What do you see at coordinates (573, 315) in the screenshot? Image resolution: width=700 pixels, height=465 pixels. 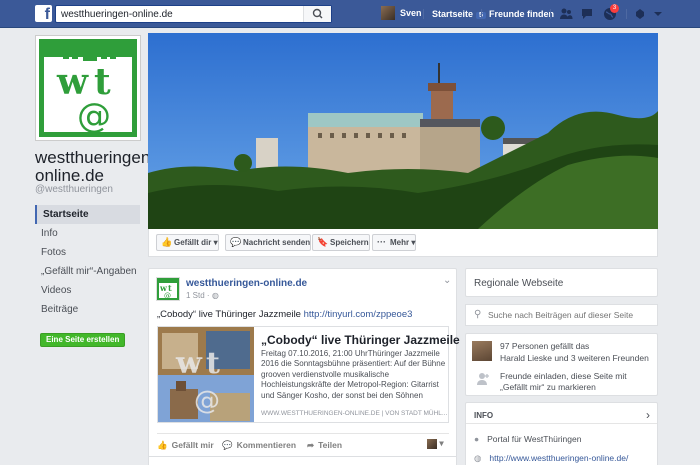 I see `page-post-search-input` at bounding box center [573, 315].